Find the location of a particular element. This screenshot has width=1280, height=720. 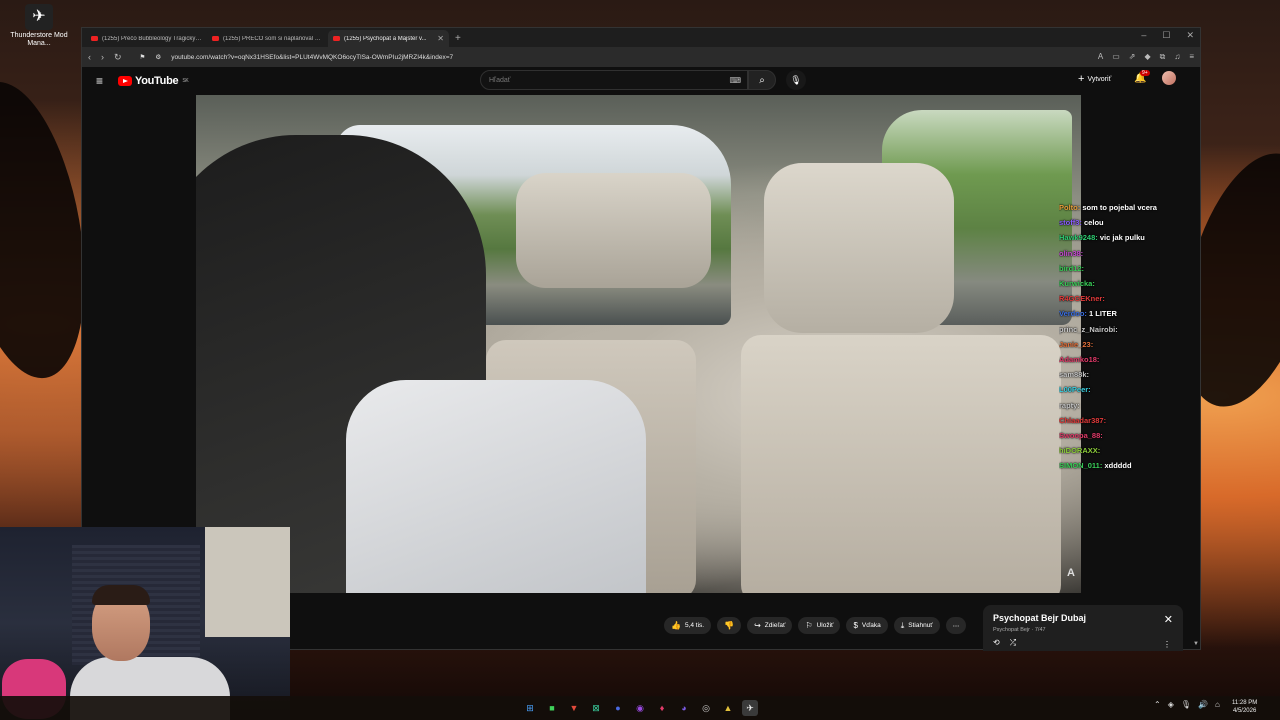

youtube-logo: YouTube SK is located at coordinates (153, 81).